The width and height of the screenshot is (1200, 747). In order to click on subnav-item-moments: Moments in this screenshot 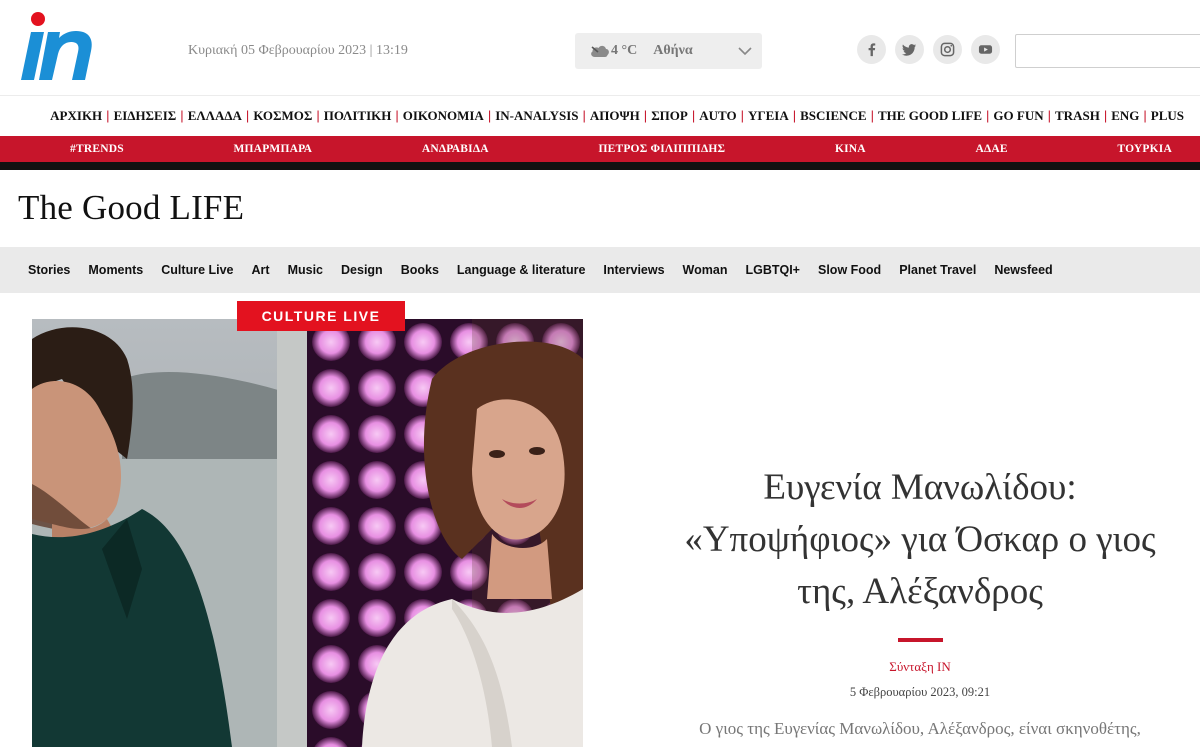, I will do `click(115, 270)`.